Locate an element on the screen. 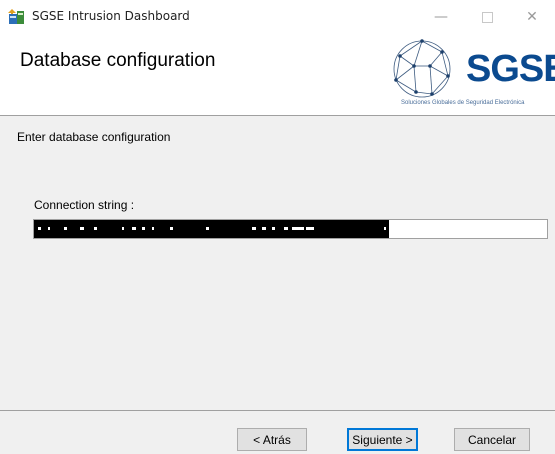  wizard-footer: < Atrás Siguiente > Cancelar is located at coordinates (277, 432).